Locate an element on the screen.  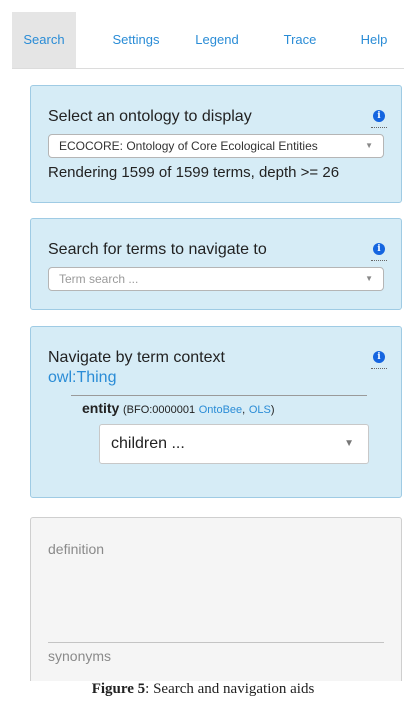
entity-id-close: ) is located at coordinates (272, 410).